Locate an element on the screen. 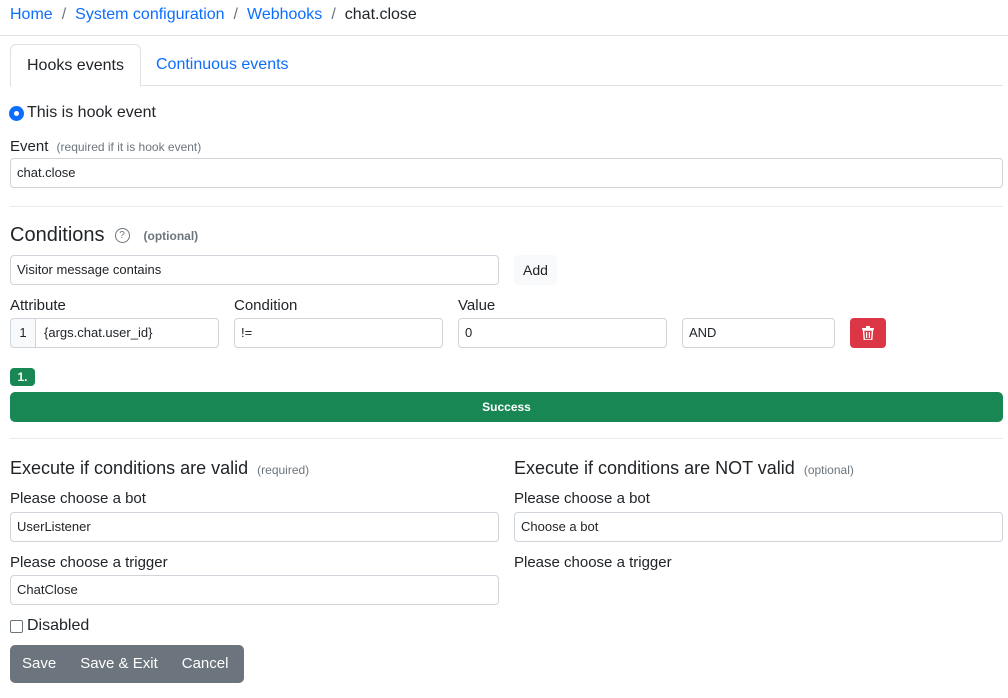 This screenshot has height=698, width=1008. condition-header: Condition is located at coordinates (266, 305).